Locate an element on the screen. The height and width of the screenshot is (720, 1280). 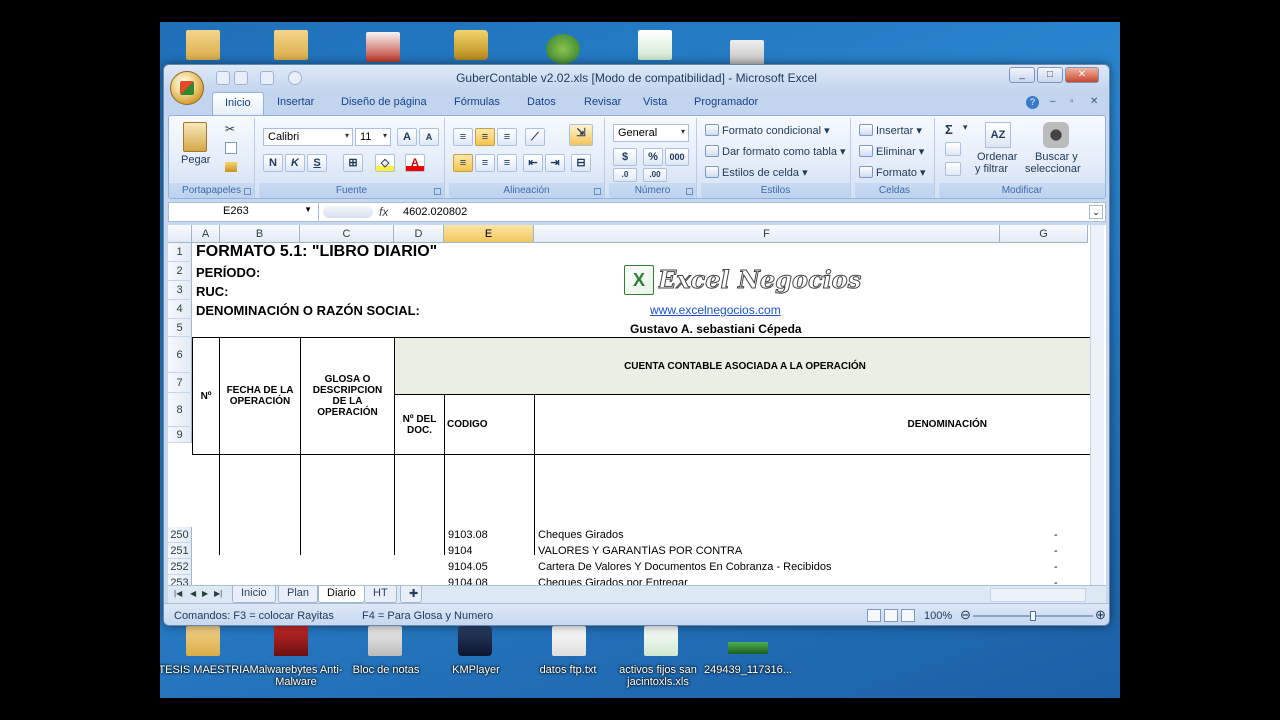
row-header: 3 is located at coordinates (180, 290).